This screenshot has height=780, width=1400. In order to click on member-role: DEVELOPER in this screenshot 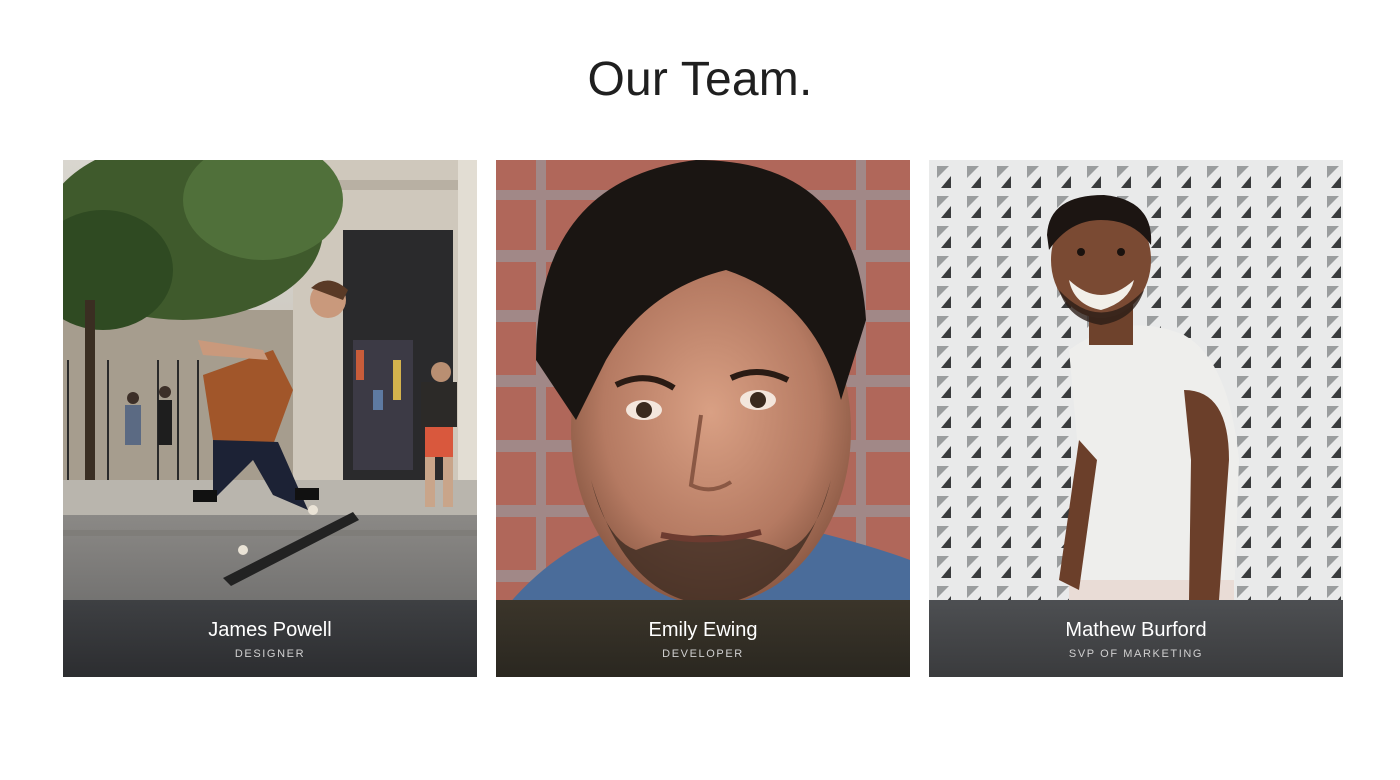, I will do `click(703, 654)`.